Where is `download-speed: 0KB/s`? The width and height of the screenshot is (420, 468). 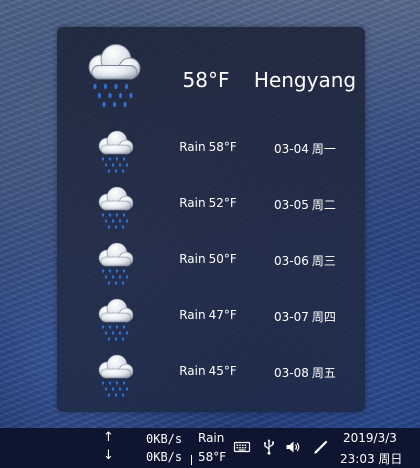 download-speed: 0KB/s is located at coordinates (164, 457).